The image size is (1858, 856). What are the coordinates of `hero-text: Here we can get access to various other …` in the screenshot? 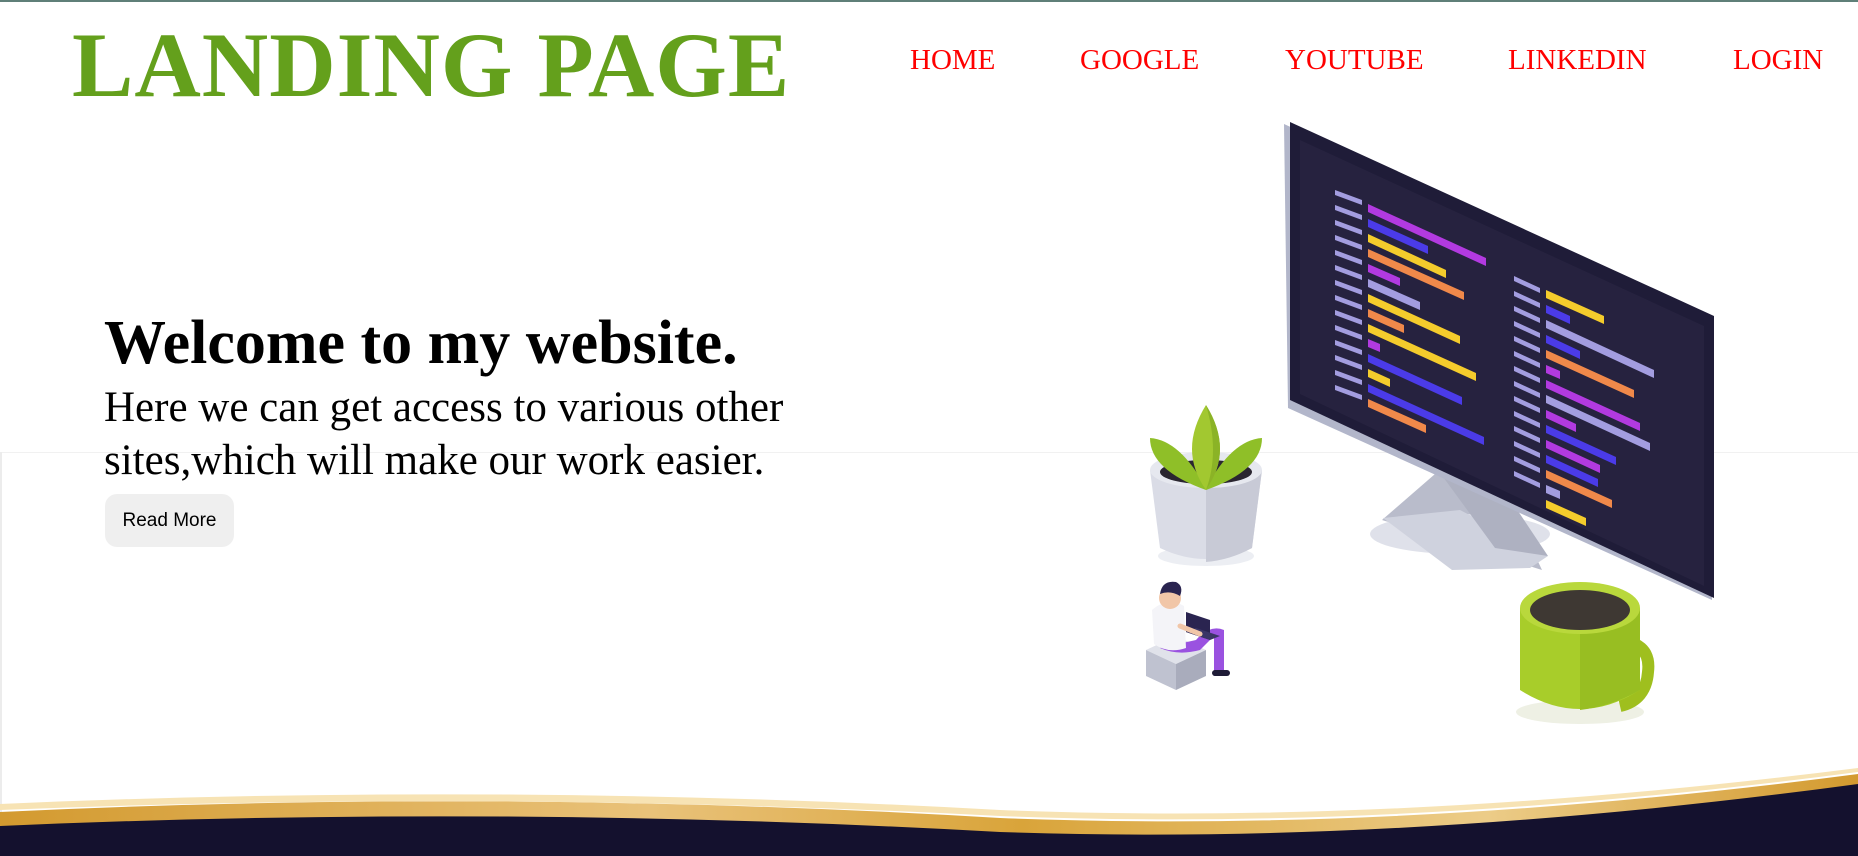 It's located at (444, 434).